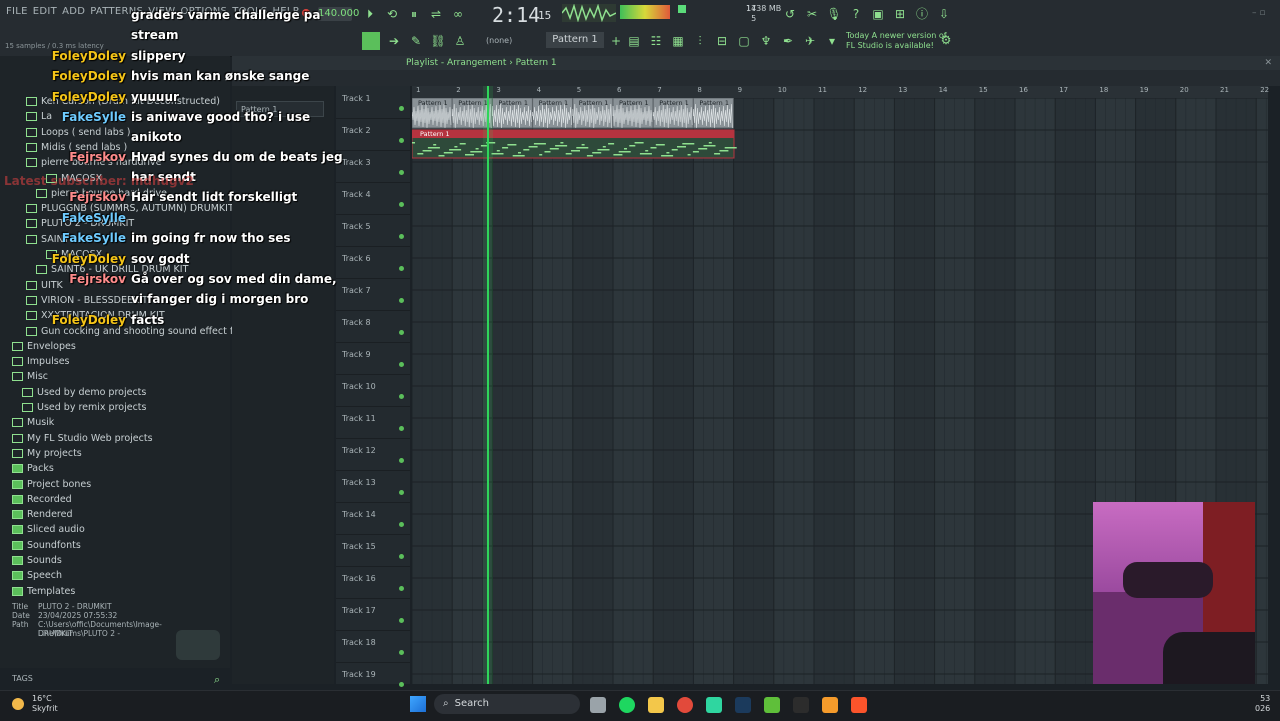 The height and width of the screenshot is (721, 1280). I want to click on channel-rack-icon: ☷, so click(656, 41).